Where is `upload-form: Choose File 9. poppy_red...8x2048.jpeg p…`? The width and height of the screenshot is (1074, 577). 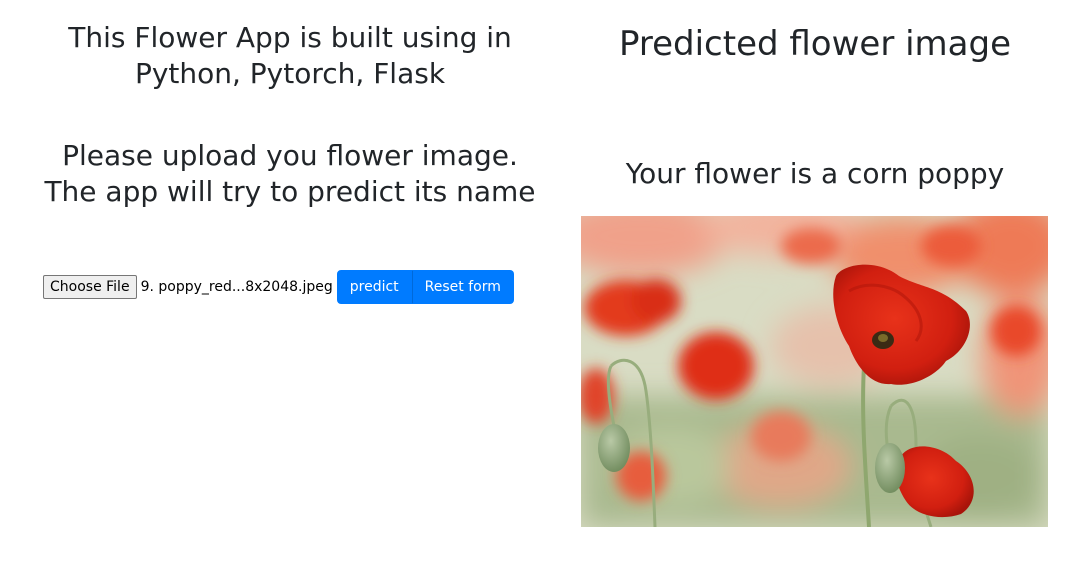
upload-form: Choose File 9. poppy_red...8x2048.jpeg p… is located at coordinates (278, 287).